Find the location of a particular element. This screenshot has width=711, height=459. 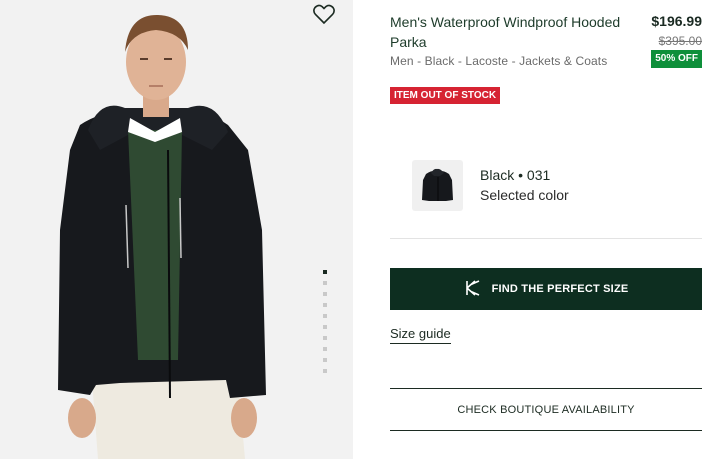

selected-color-label: Selected color is located at coordinates (524, 195).